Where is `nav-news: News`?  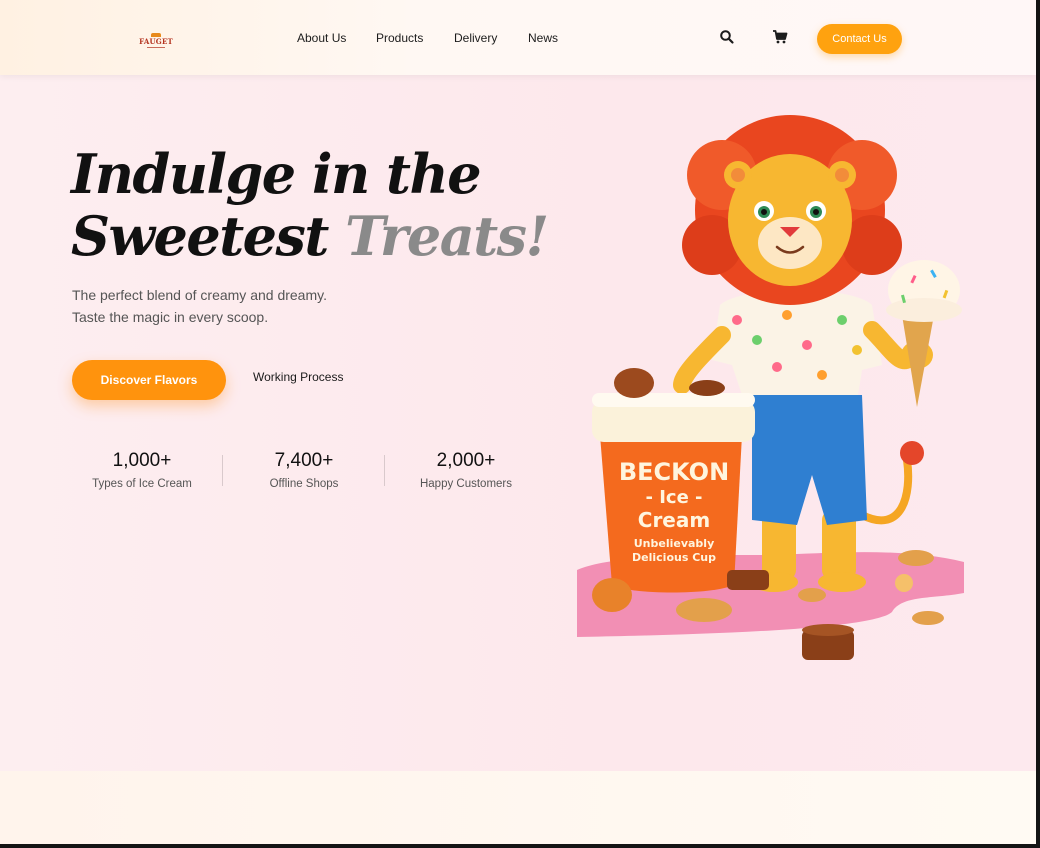
nav-news: News is located at coordinates (543, 38).